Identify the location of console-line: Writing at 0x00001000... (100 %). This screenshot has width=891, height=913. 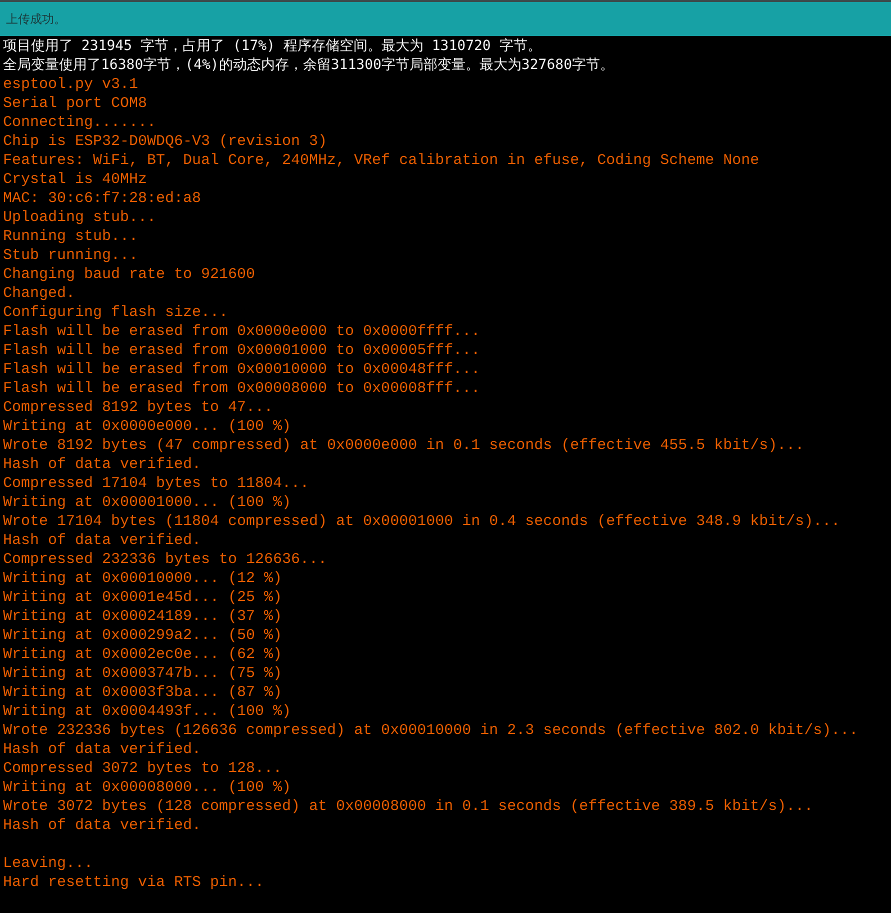
(147, 502).